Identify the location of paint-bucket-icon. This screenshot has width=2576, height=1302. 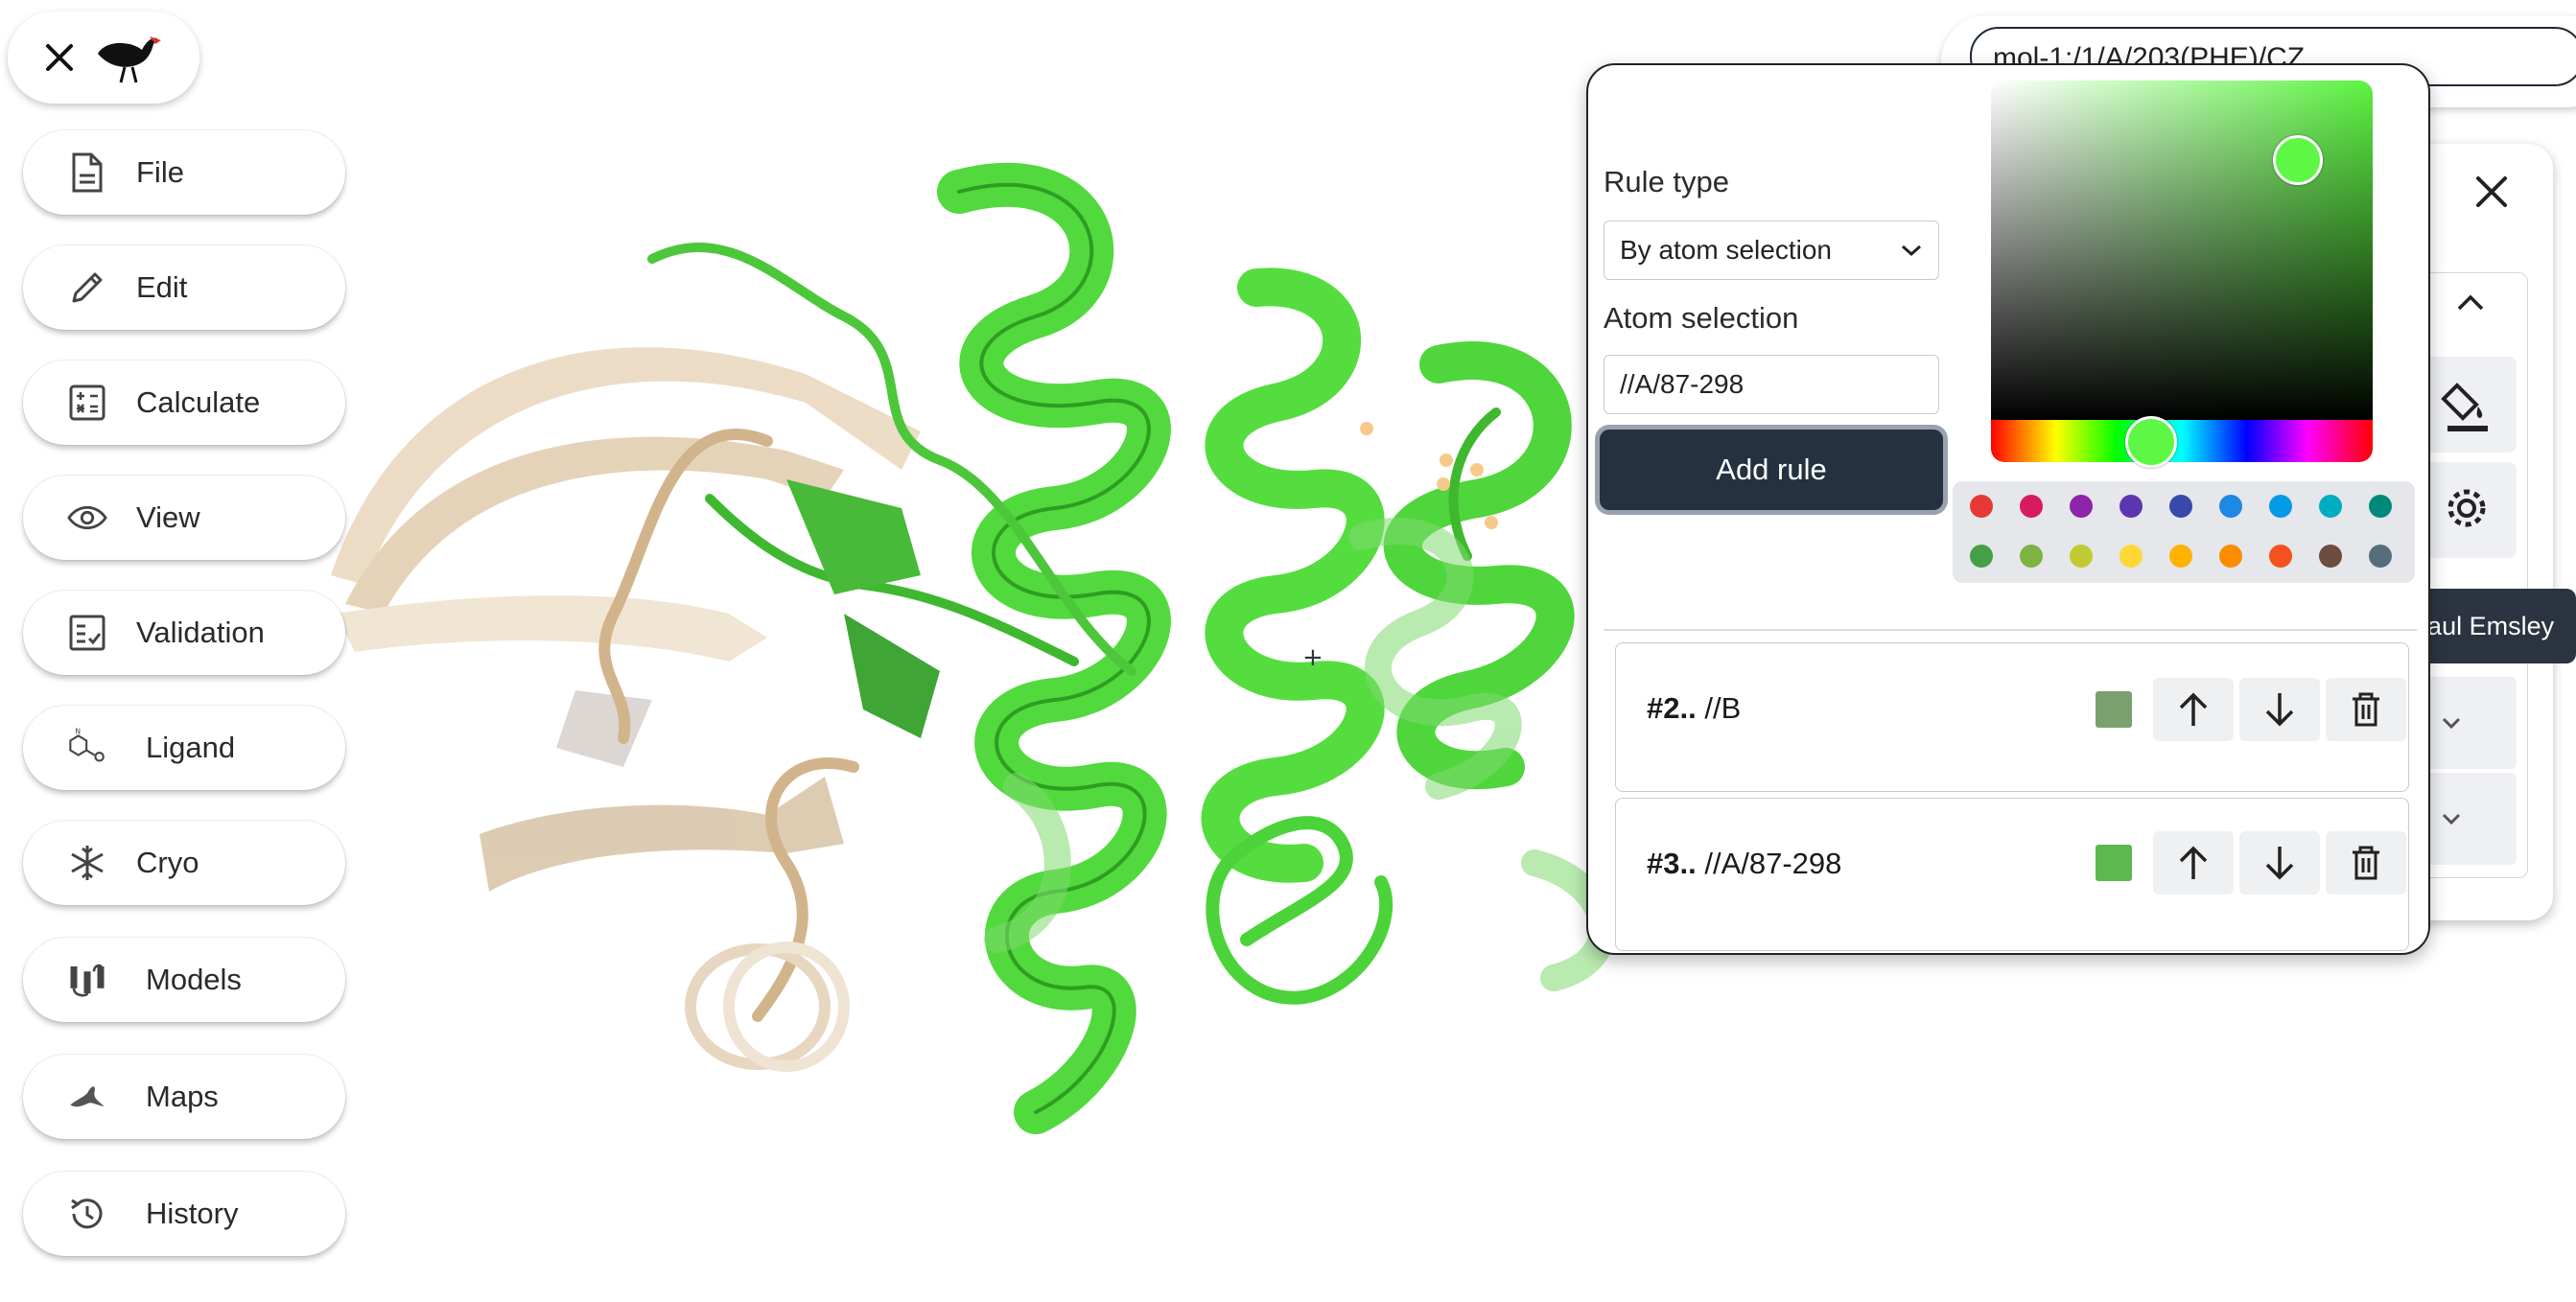
(2464, 407).